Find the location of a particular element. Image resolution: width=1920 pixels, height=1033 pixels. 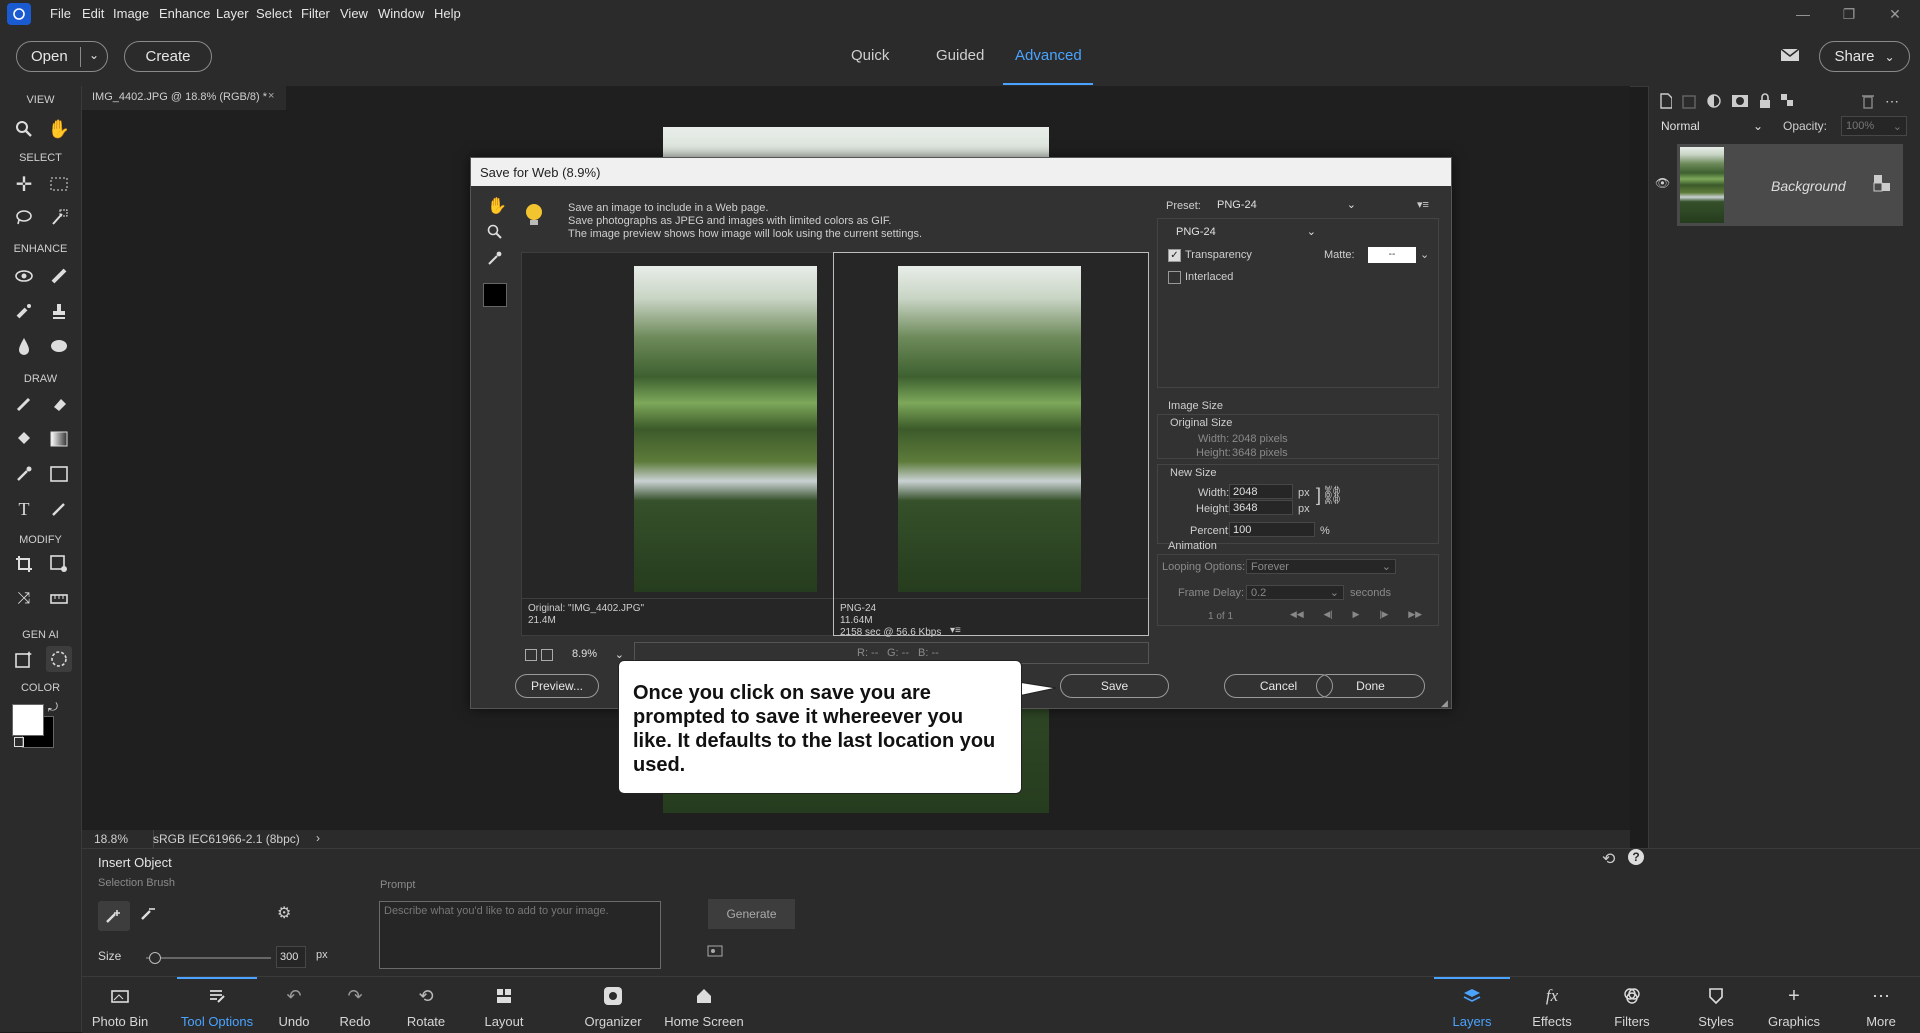

menu-image: Image is located at coordinates (131, 13).